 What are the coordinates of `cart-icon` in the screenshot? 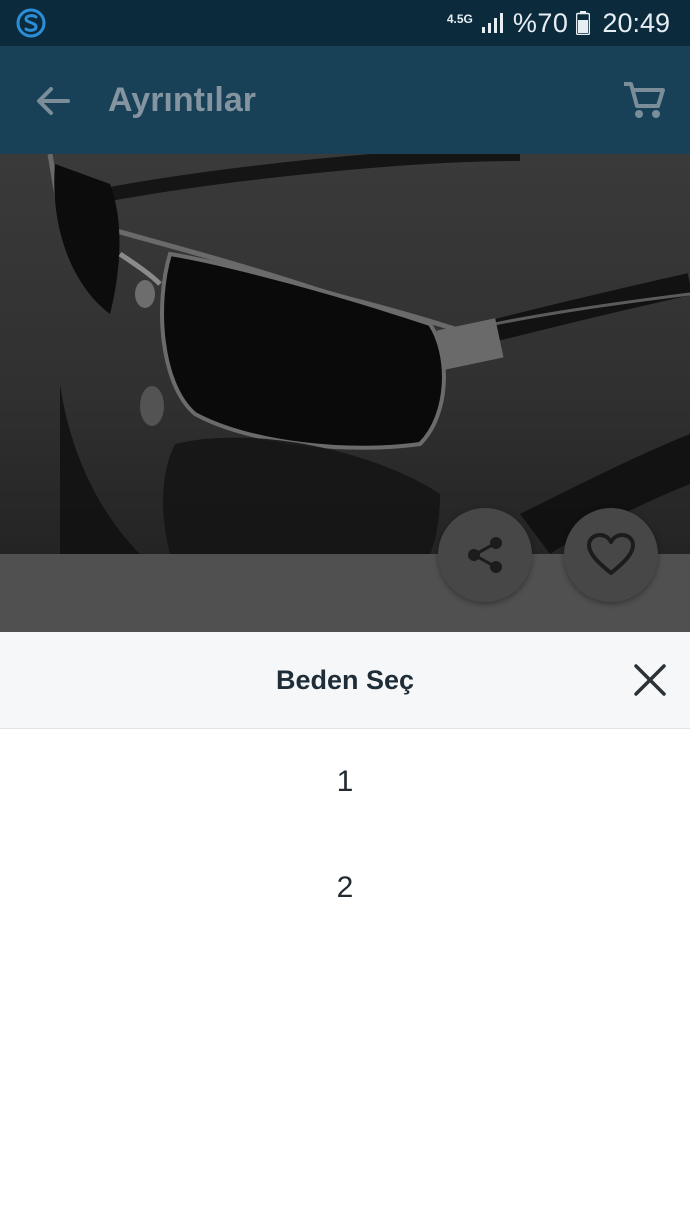 It's located at (644, 100).